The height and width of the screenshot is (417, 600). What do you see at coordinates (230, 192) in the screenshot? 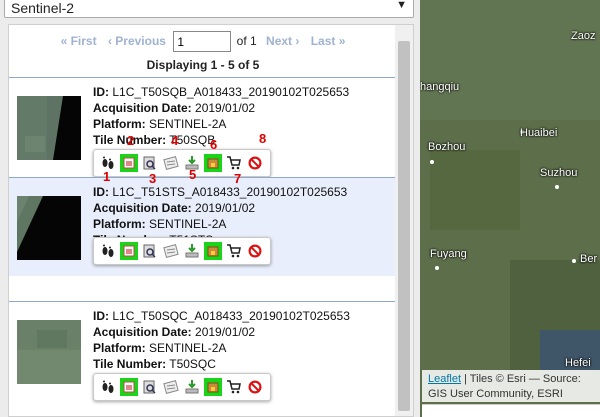
I see `item-id: L1C_T51STS_A018433_20190102T025653` at bounding box center [230, 192].